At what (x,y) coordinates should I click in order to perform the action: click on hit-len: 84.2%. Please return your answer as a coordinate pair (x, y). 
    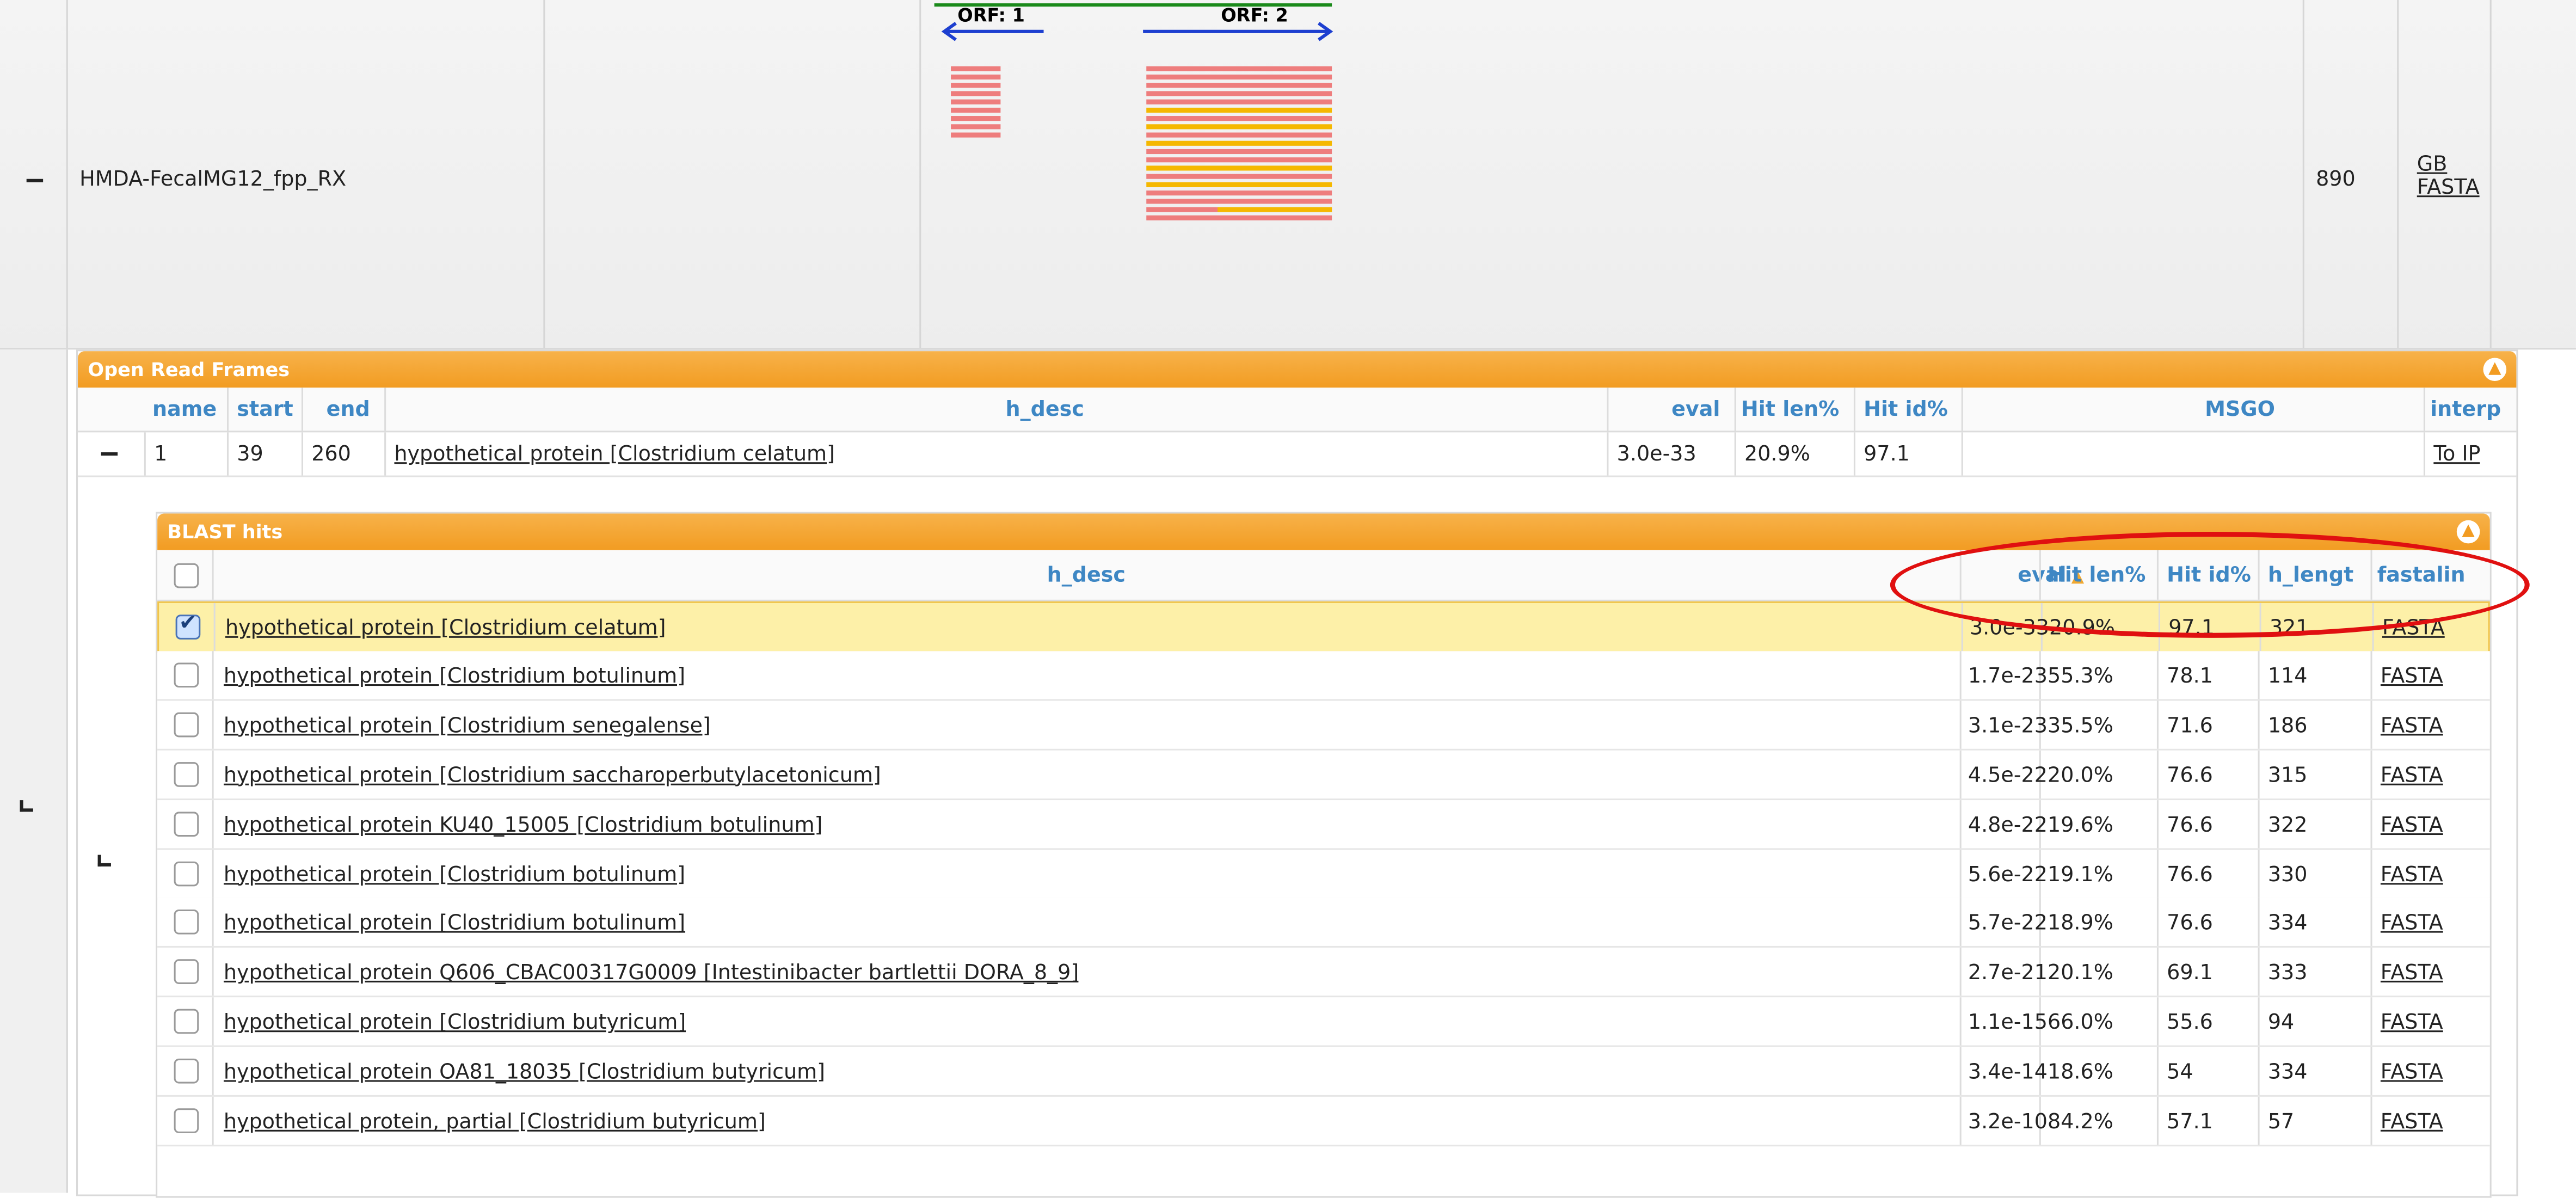
    Looking at the image, I should click on (2080, 1120).